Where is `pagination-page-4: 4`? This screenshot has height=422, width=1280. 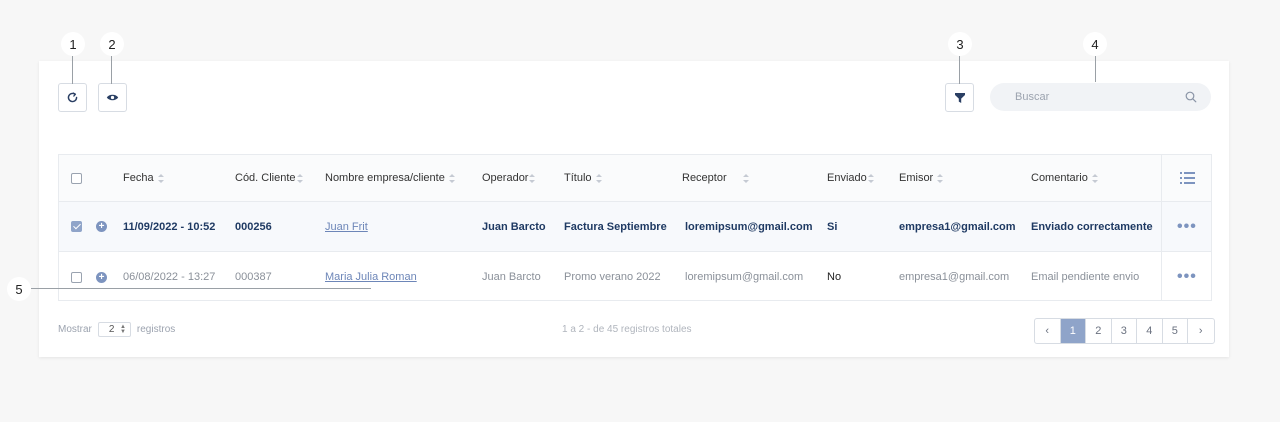
pagination-page-4: 4 is located at coordinates (1150, 331).